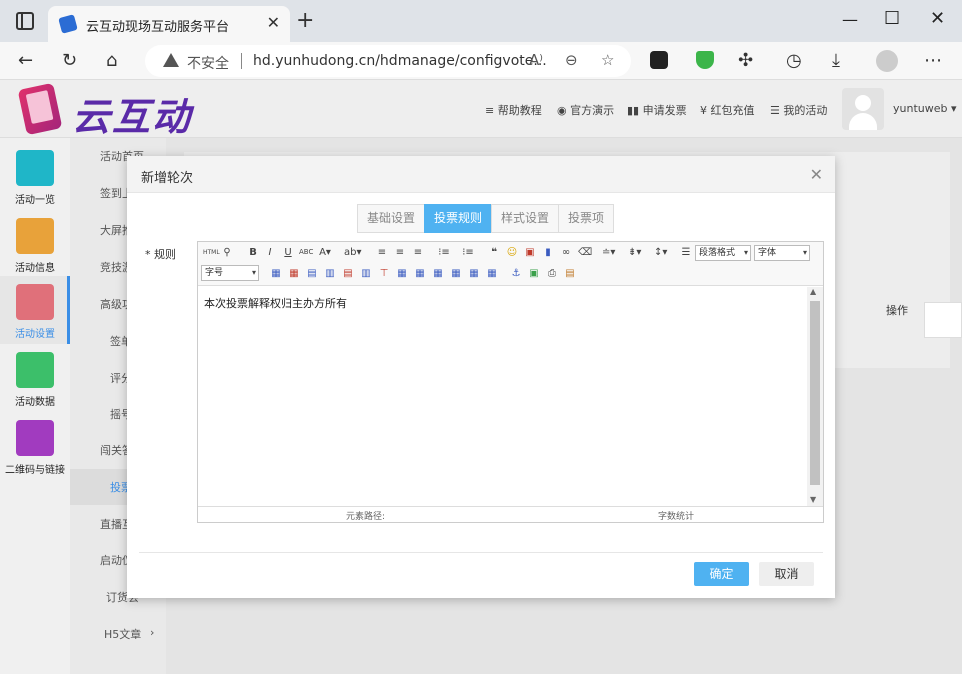  What do you see at coordinates (208, 63) in the screenshot?
I see `security-label: 不安全` at bounding box center [208, 63].